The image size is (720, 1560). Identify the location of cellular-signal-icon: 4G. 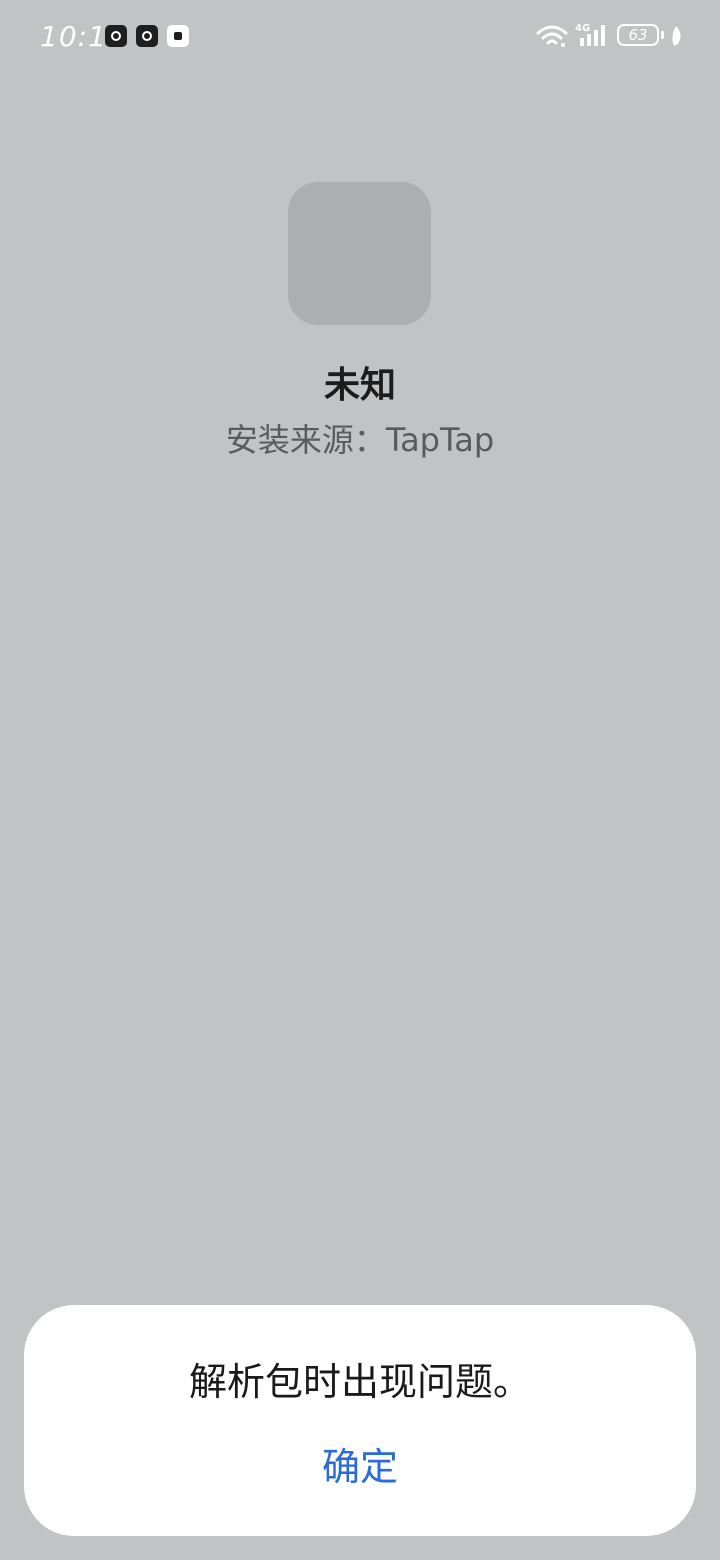
(590, 34).